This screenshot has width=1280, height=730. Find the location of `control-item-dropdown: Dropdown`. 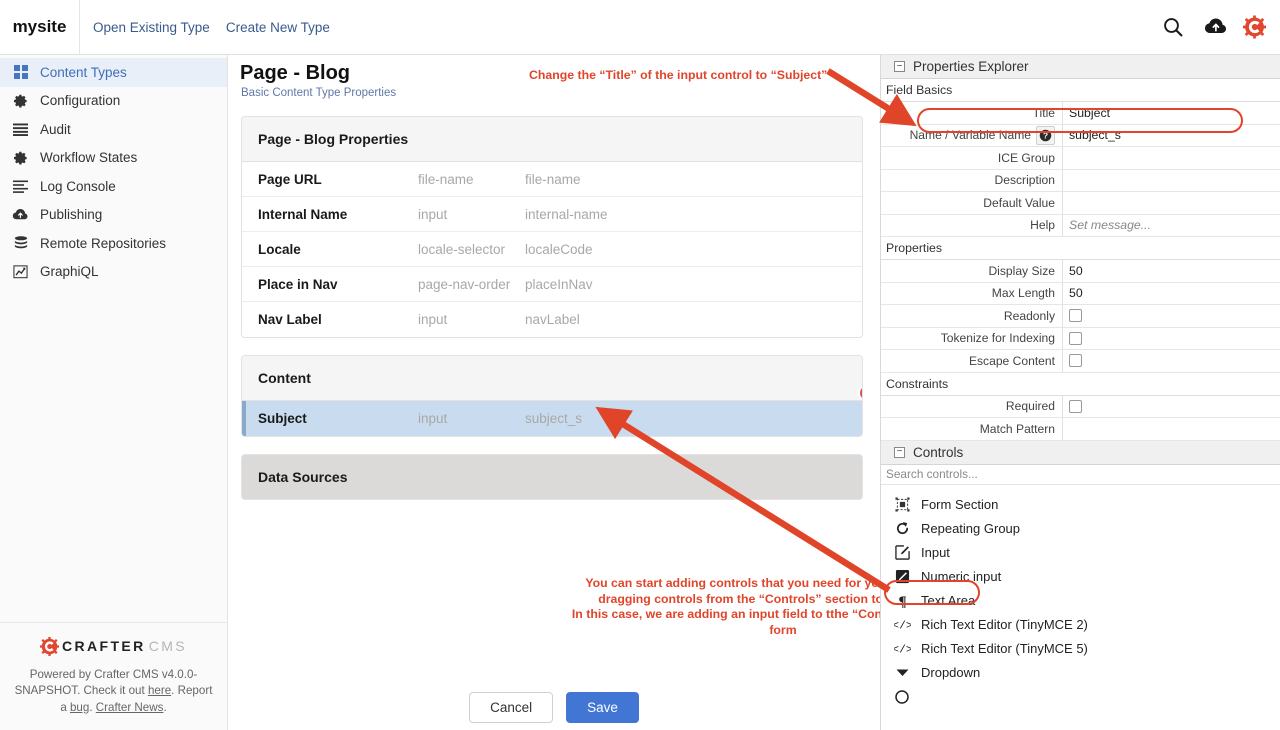

control-item-dropdown: Dropdown is located at coordinates (1080, 673).